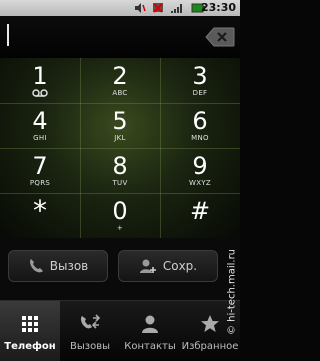  Describe the element at coordinates (218, 7) in the screenshot. I see `status-time: 23:30` at that location.